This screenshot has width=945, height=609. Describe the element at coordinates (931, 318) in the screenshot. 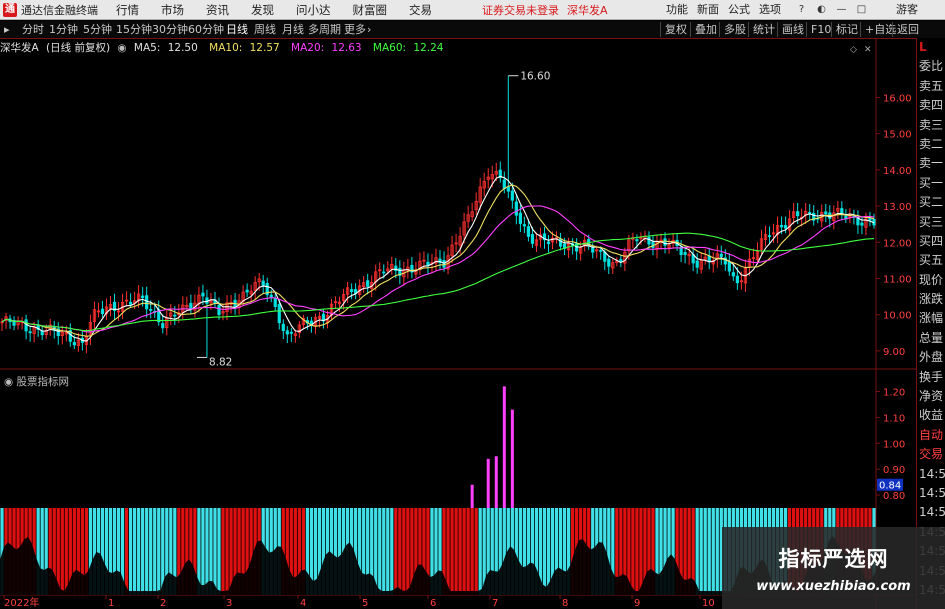

I see `panel-item: 涨幅` at that location.